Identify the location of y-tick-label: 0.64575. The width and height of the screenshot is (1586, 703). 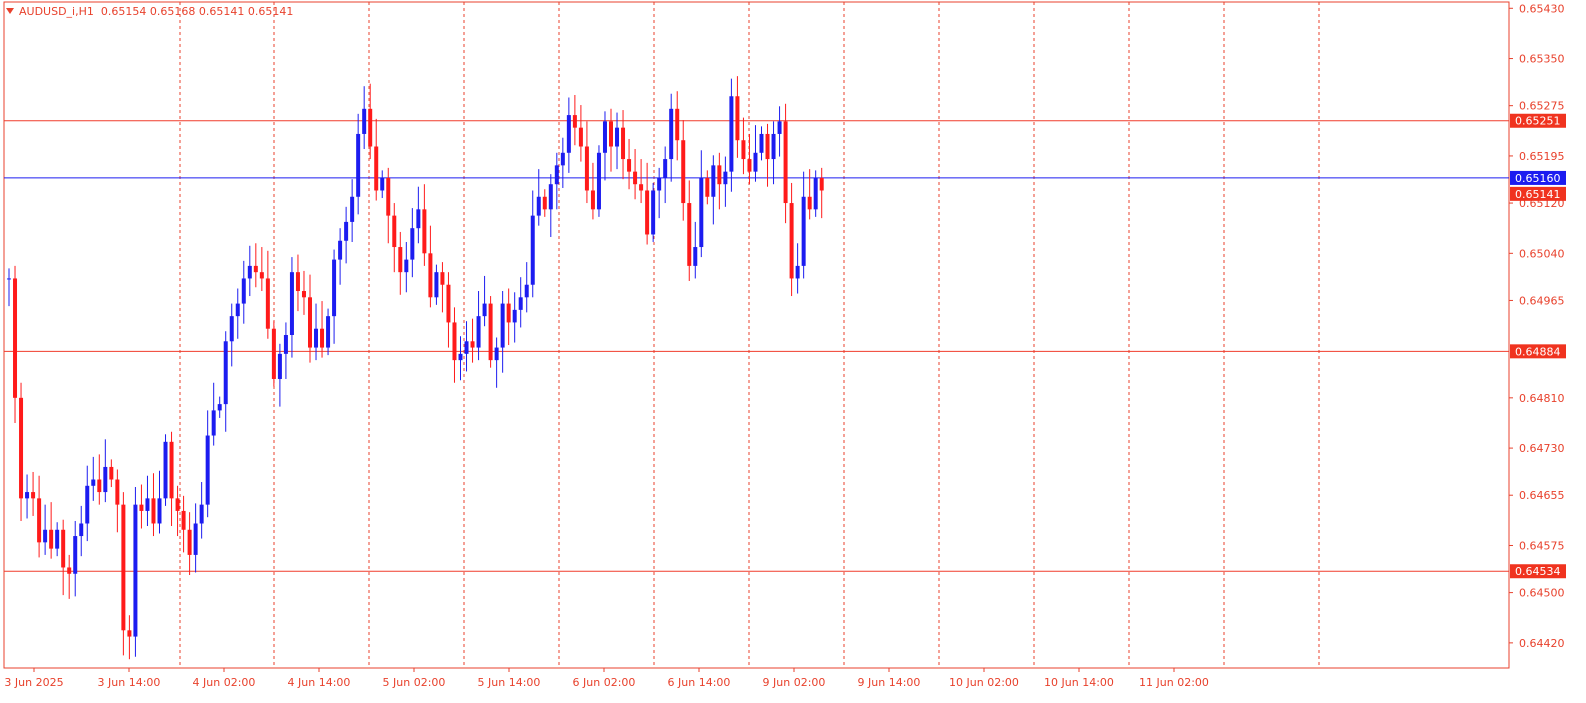
(1542, 545).